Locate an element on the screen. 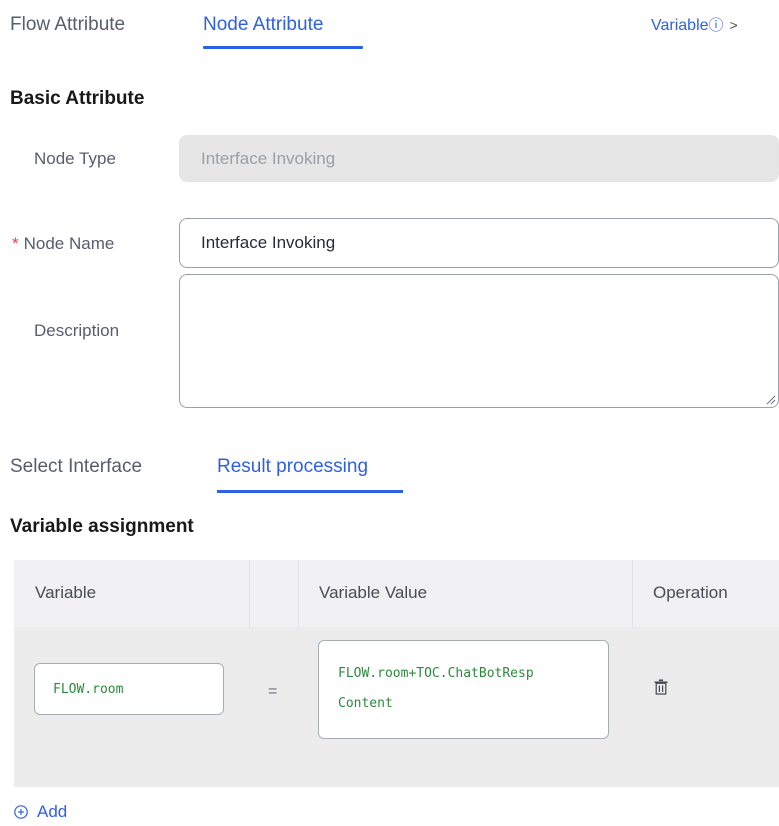  column-header-variable-value: Variable Value is located at coordinates (373, 592).